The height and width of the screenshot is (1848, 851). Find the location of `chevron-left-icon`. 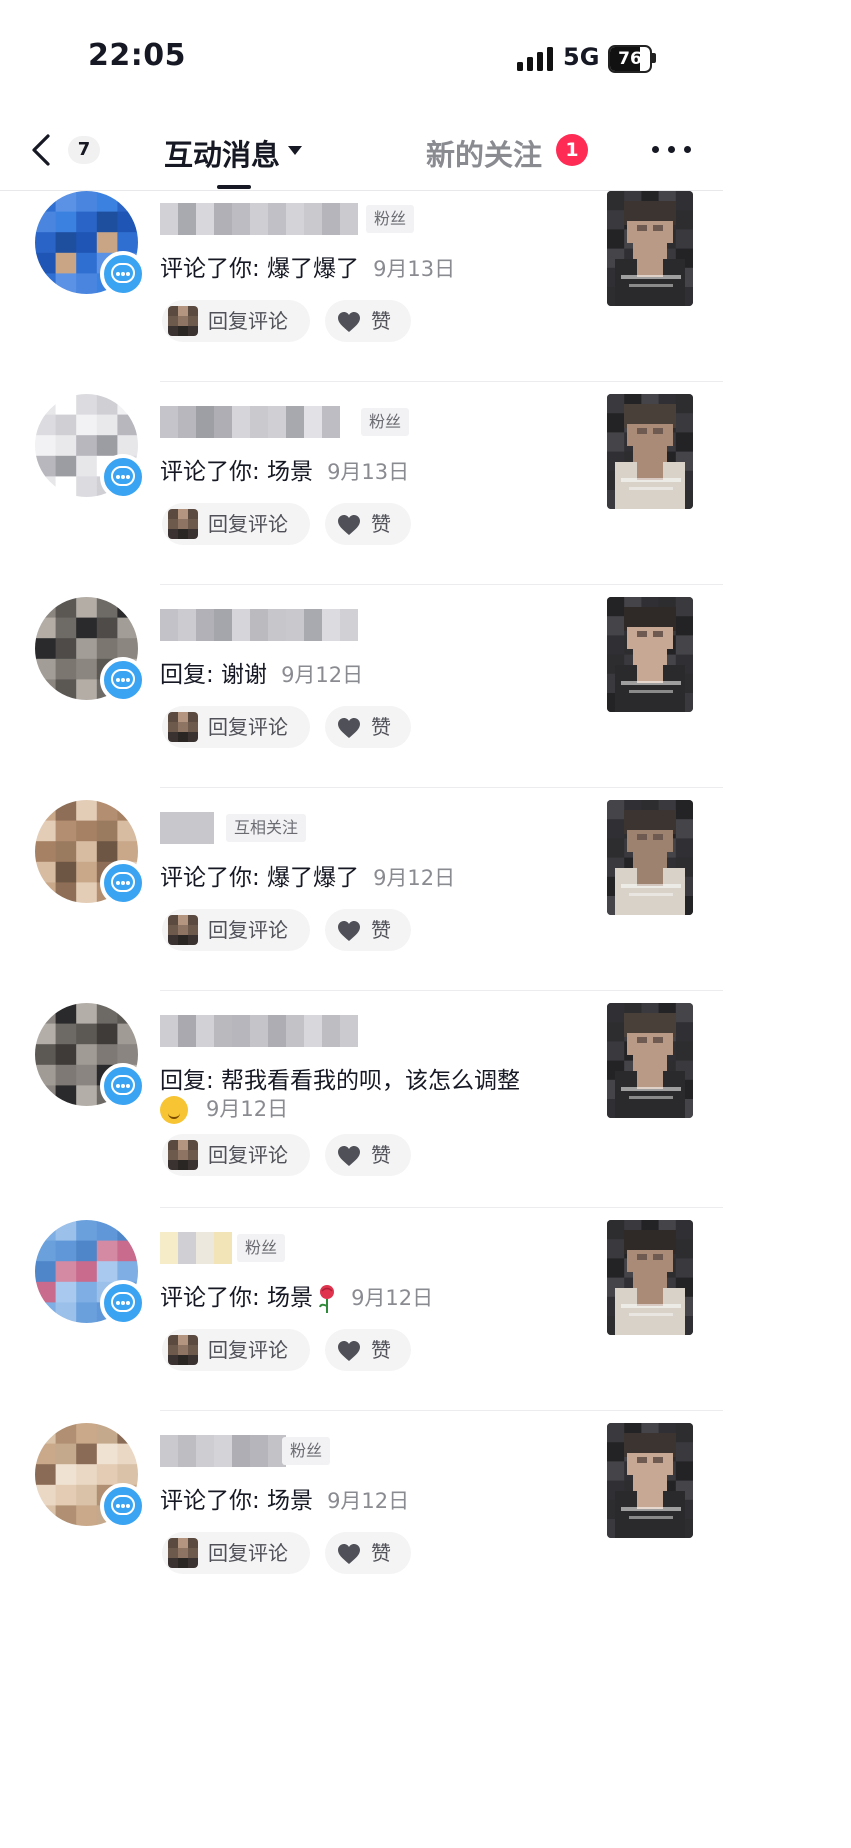

chevron-left-icon is located at coordinates (41, 150).